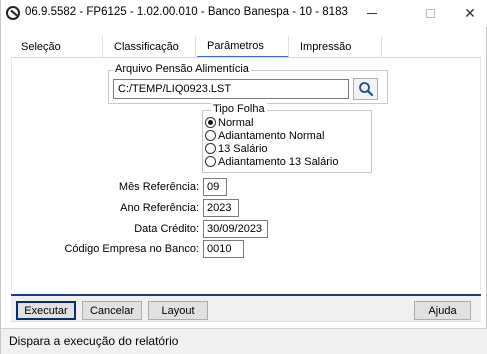  What do you see at coordinates (243, 148) in the screenshot?
I see `radio-label: 13 Salário` at bounding box center [243, 148].